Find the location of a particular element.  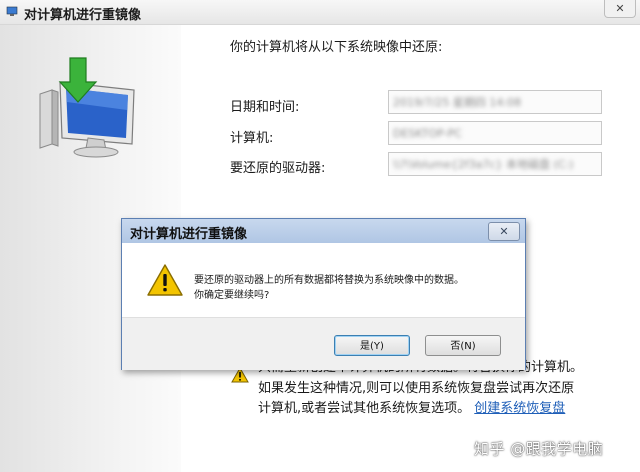

dialog-message-line-1: 要还原的驱动器上的所有数据都将替换为系统映像中的数据。 is located at coordinates (329, 280).